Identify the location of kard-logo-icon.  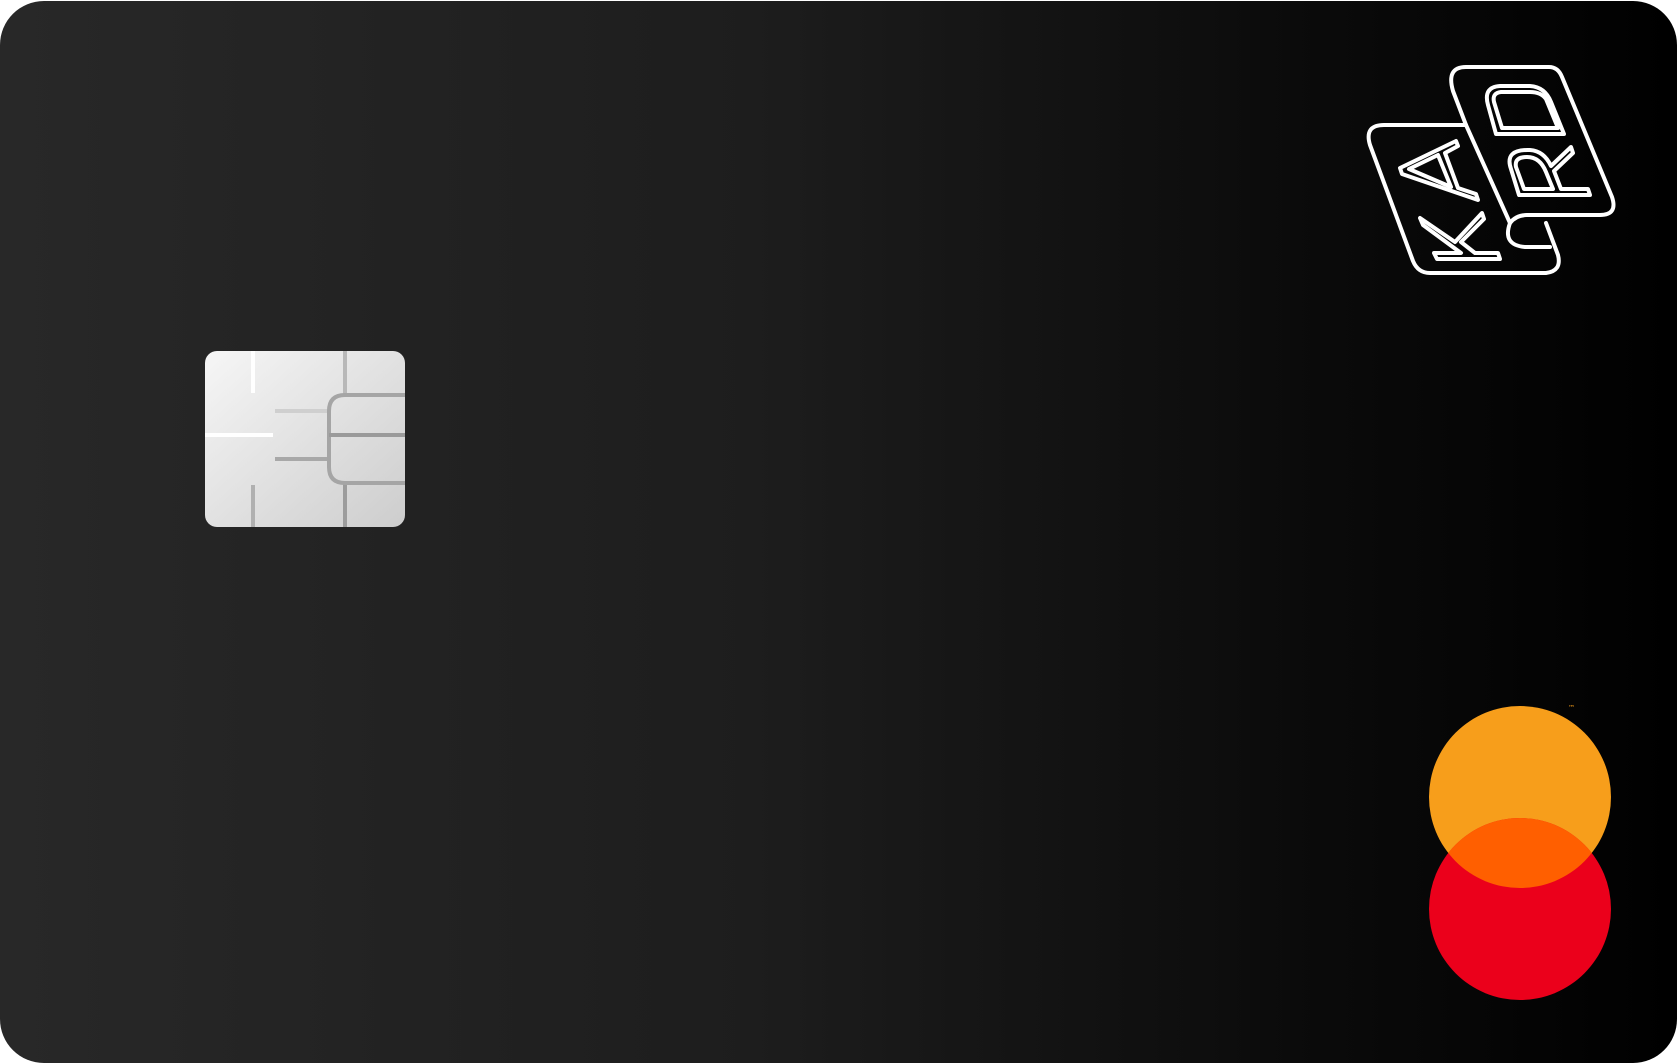
(1491, 170).